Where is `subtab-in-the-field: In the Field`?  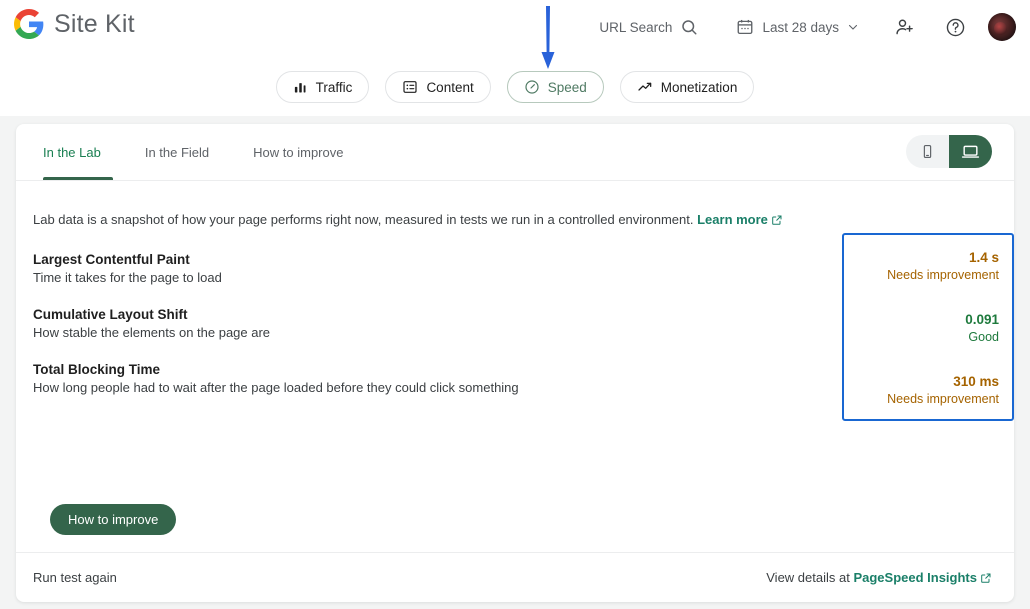 subtab-in-the-field: In the Field is located at coordinates (177, 152).